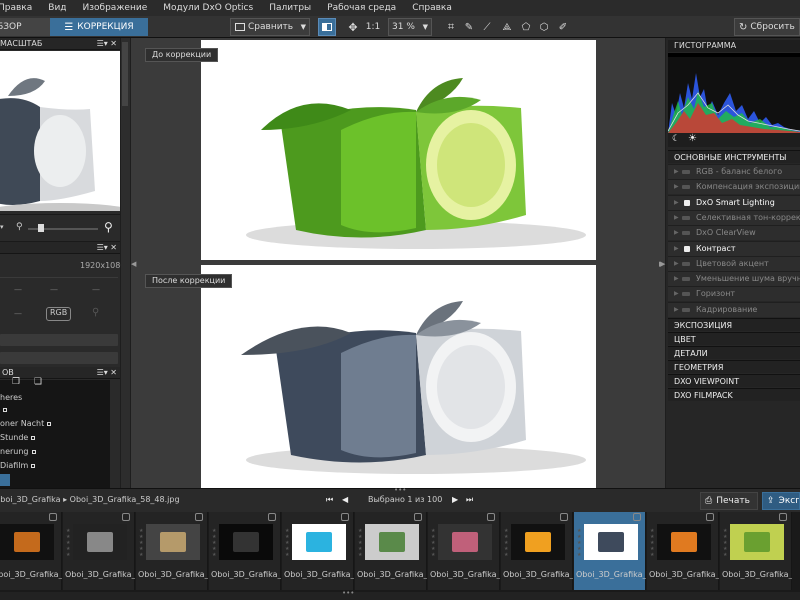 This screenshot has height=600, width=800. I want to click on menu-workspace: Рабочая среда, so click(361, 8).